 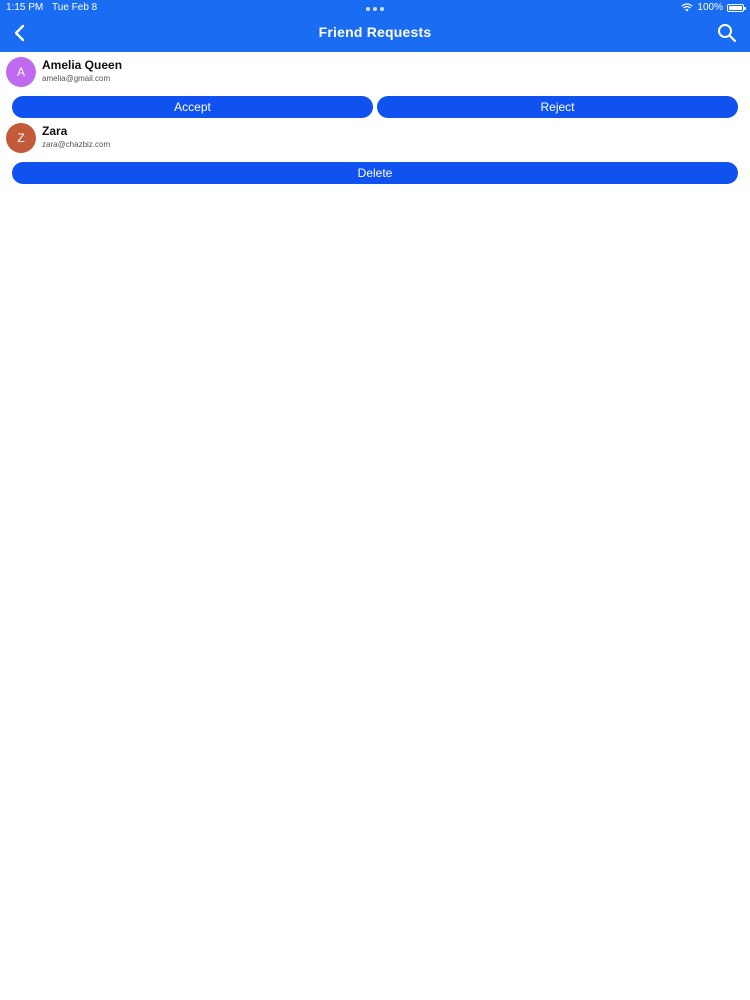 What do you see at coordinates (736, 7) in the screenshot?
I see `battery-icon` at bounding box center [736, 7].